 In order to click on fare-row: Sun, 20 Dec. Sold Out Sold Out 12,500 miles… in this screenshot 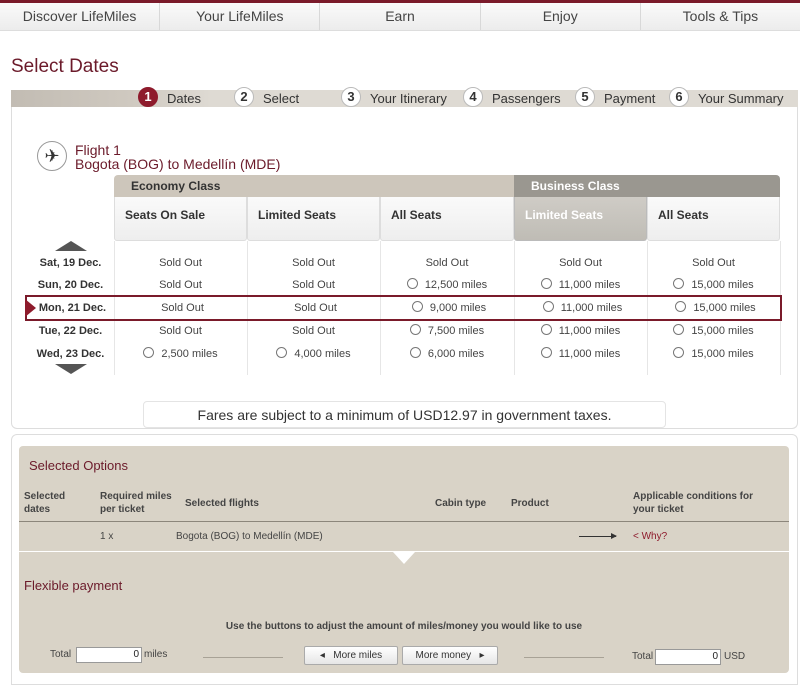, I will do `click(403, 285)`.